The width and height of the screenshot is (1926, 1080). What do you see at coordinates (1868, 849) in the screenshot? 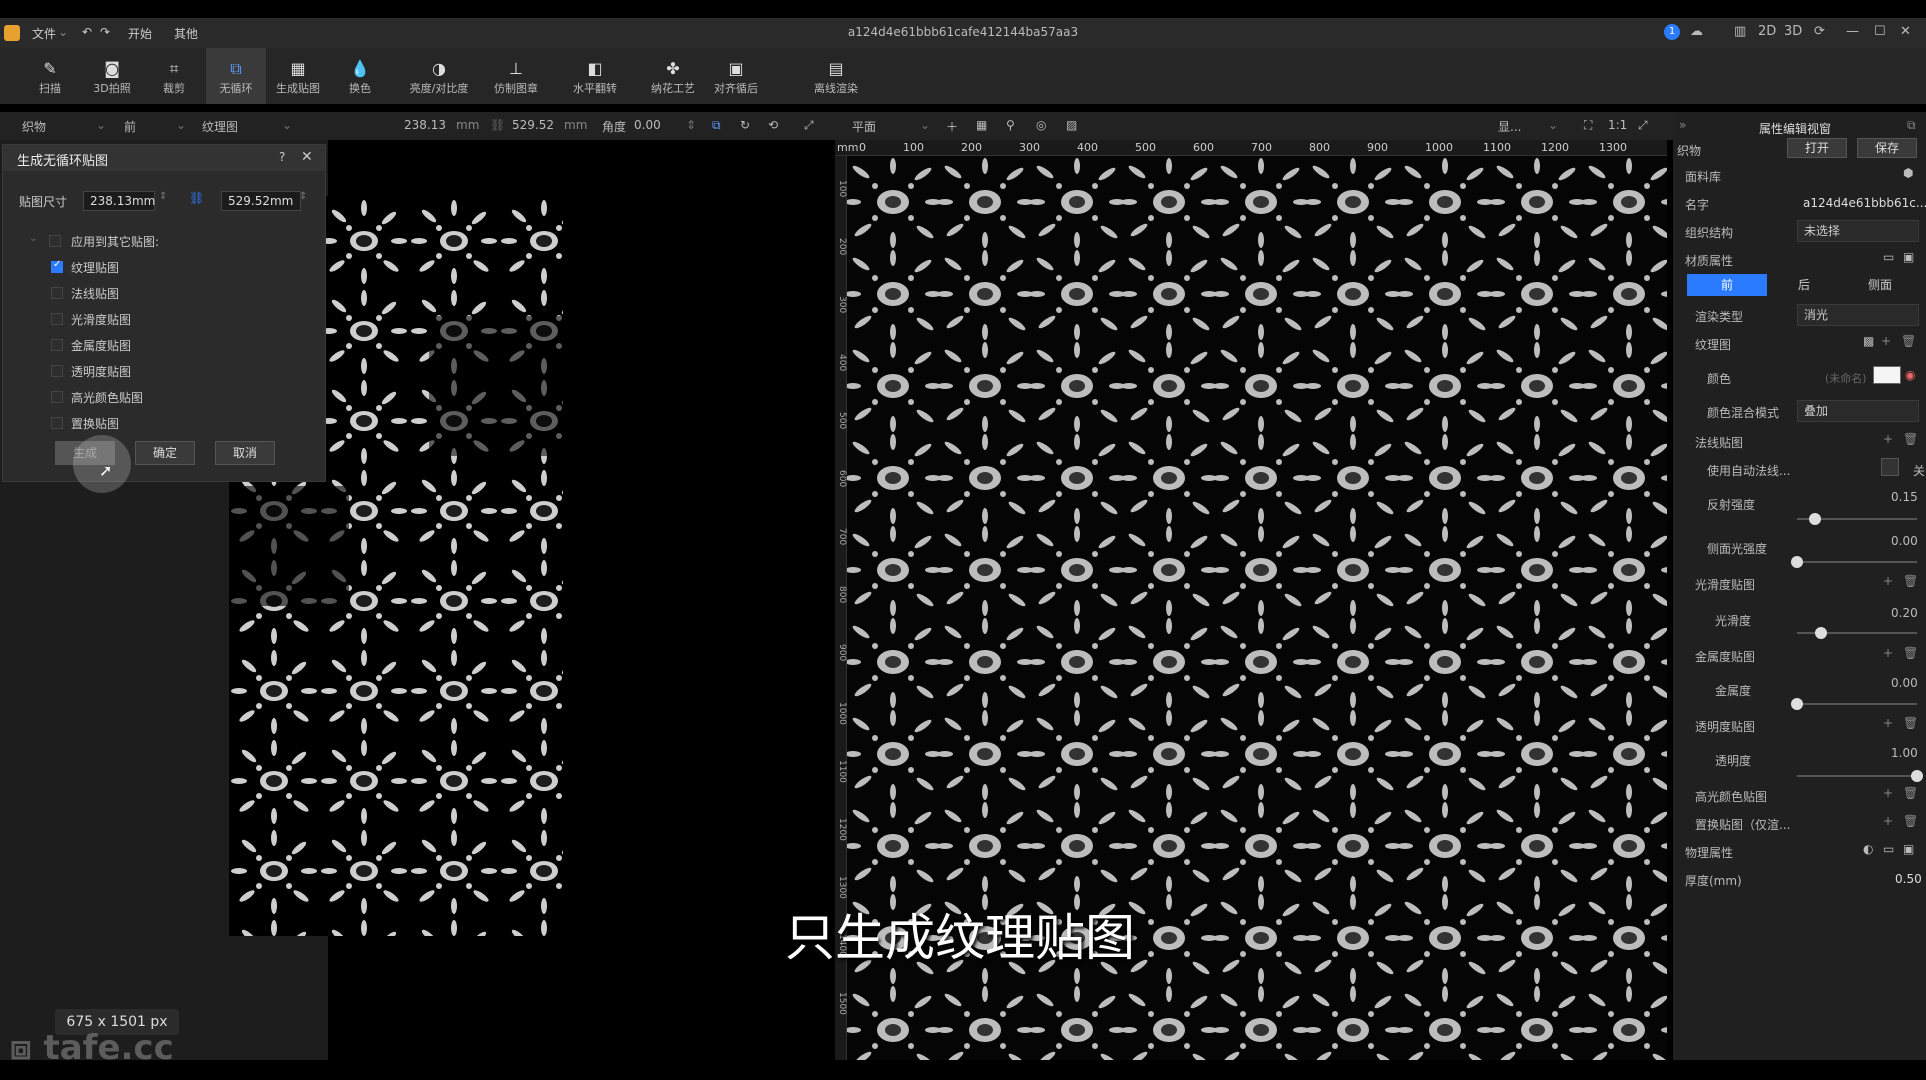
I see `eye-icon: ◐` at bounding box center [1868, 849].